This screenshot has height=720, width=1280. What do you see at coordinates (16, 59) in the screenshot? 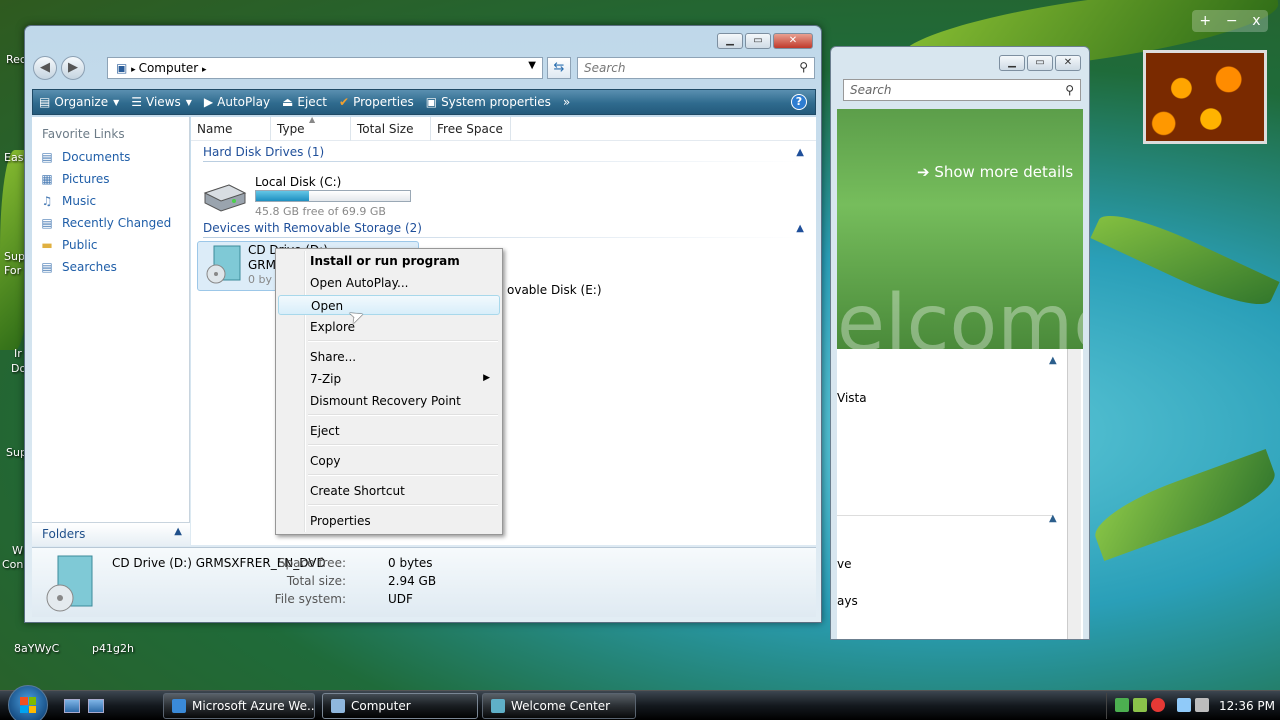
I see `desktop-edge-label: Rec` at bounding box center [16, 59].